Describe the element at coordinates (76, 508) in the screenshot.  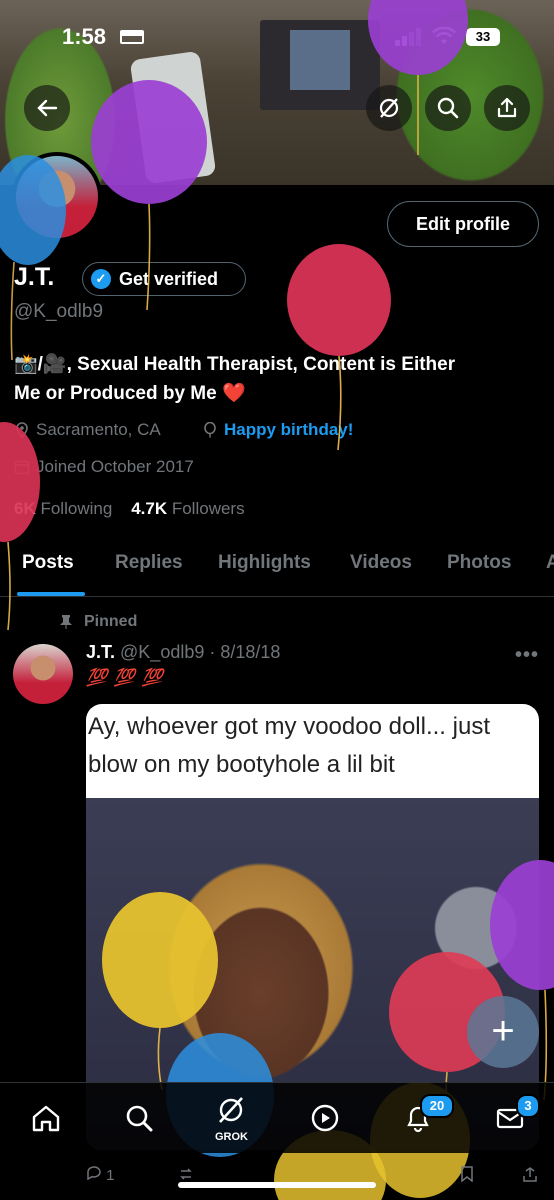
I see `following-label: Following` at that location.